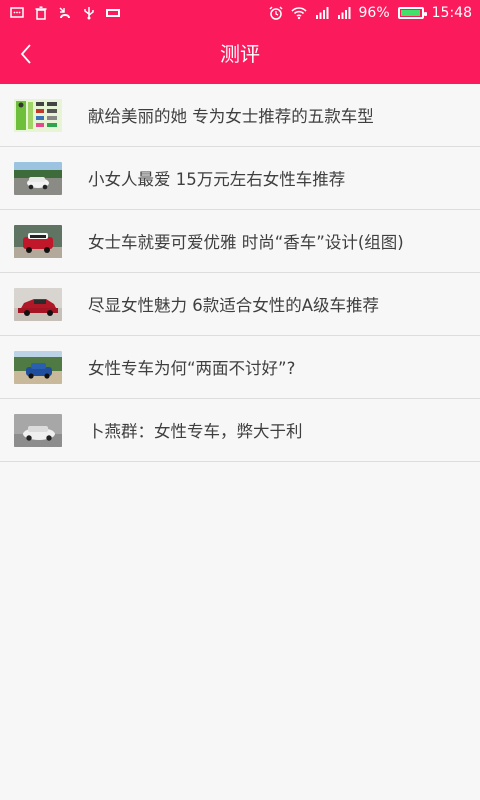  I want to click on signal-icon, so click(322, 13).